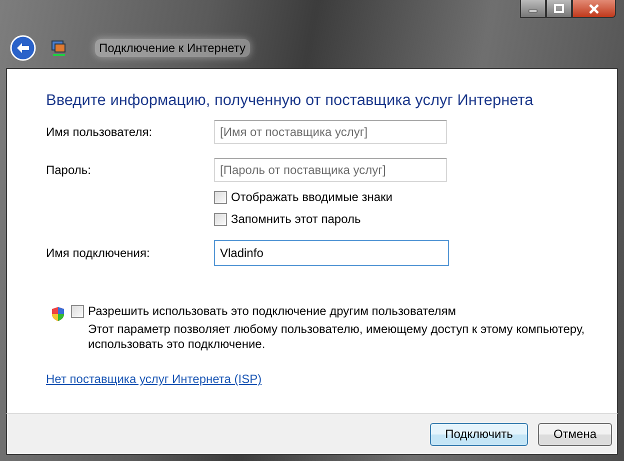 The height and width of the screenshot is (461, 624). What do you see at coordinates (272, 311) in the screenshot?
I see `checkbox-label: Разрешить использовать это подключение другим пользователям` at bounding box center [272, 311].